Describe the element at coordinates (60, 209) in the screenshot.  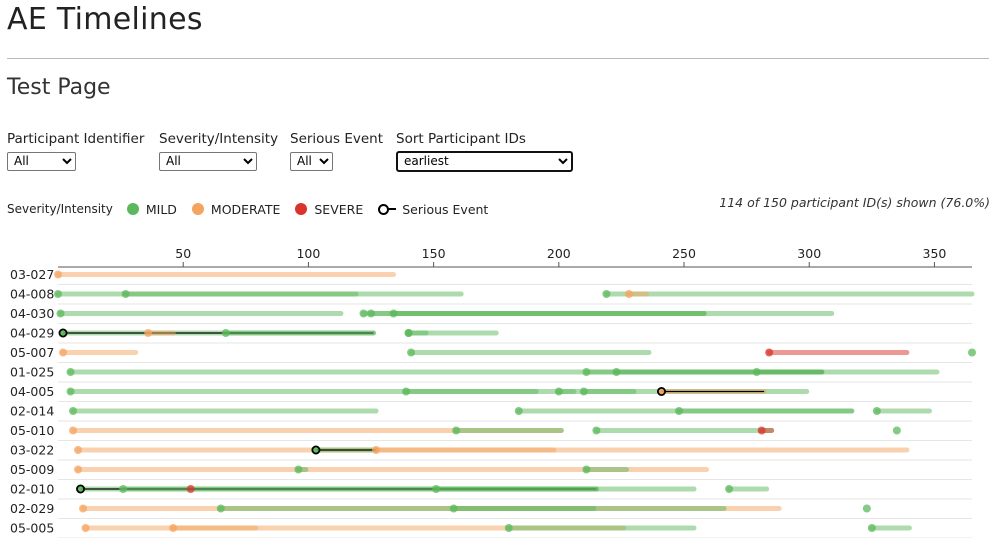
I see `legend-title: Severity/Intensity` at that location.